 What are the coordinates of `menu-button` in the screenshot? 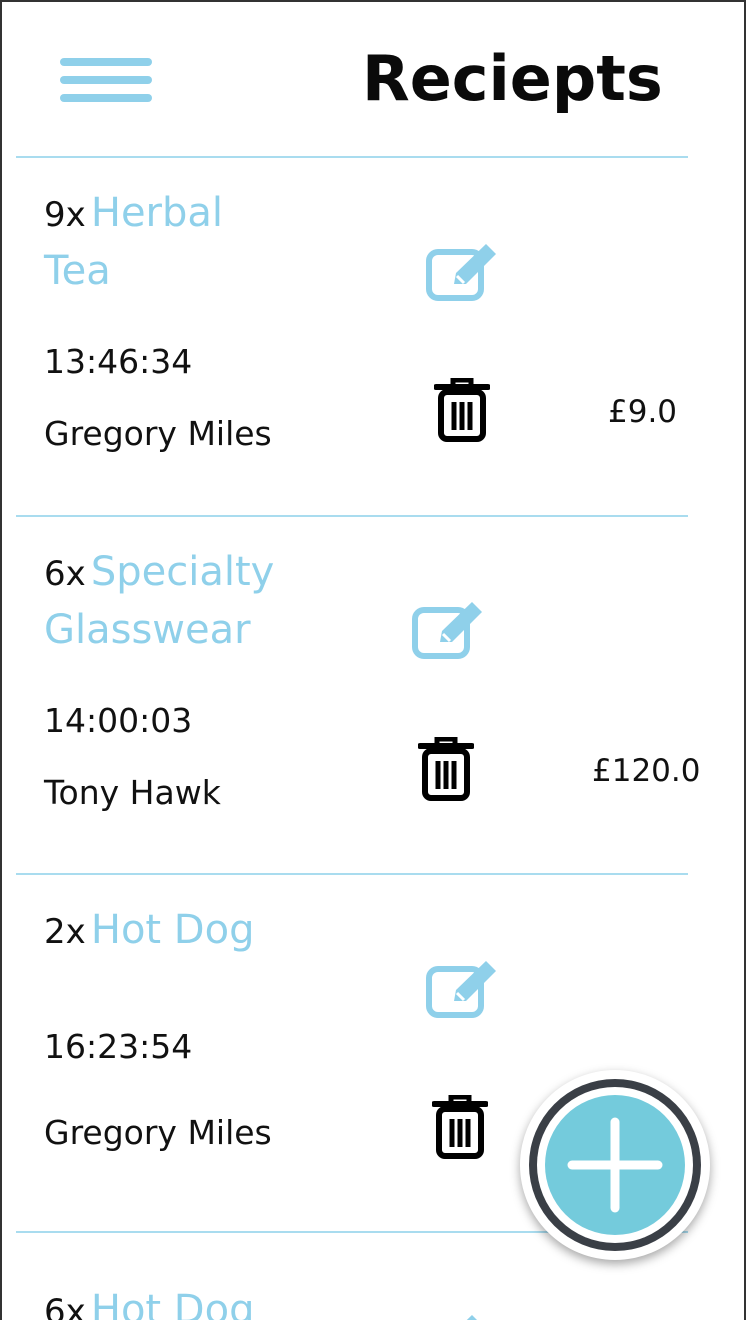 It's located at (106, 84).